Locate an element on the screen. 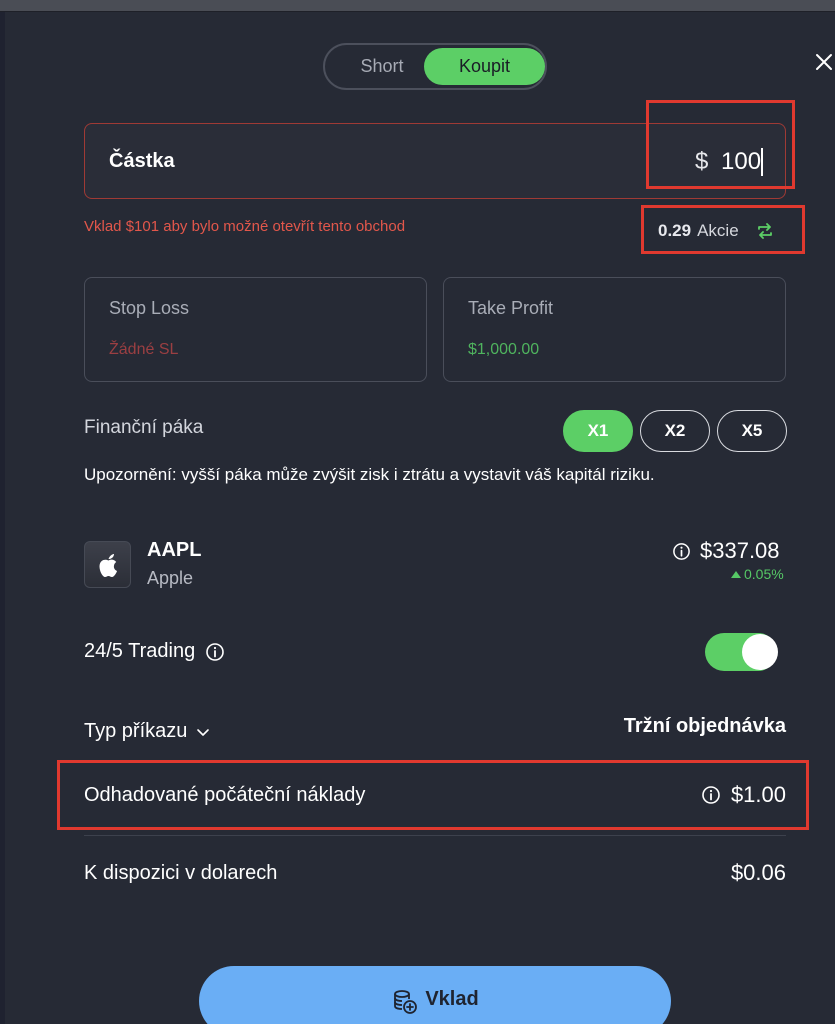  order-type-dropdown: Typ příkazu is located at coordinates (147, 731).